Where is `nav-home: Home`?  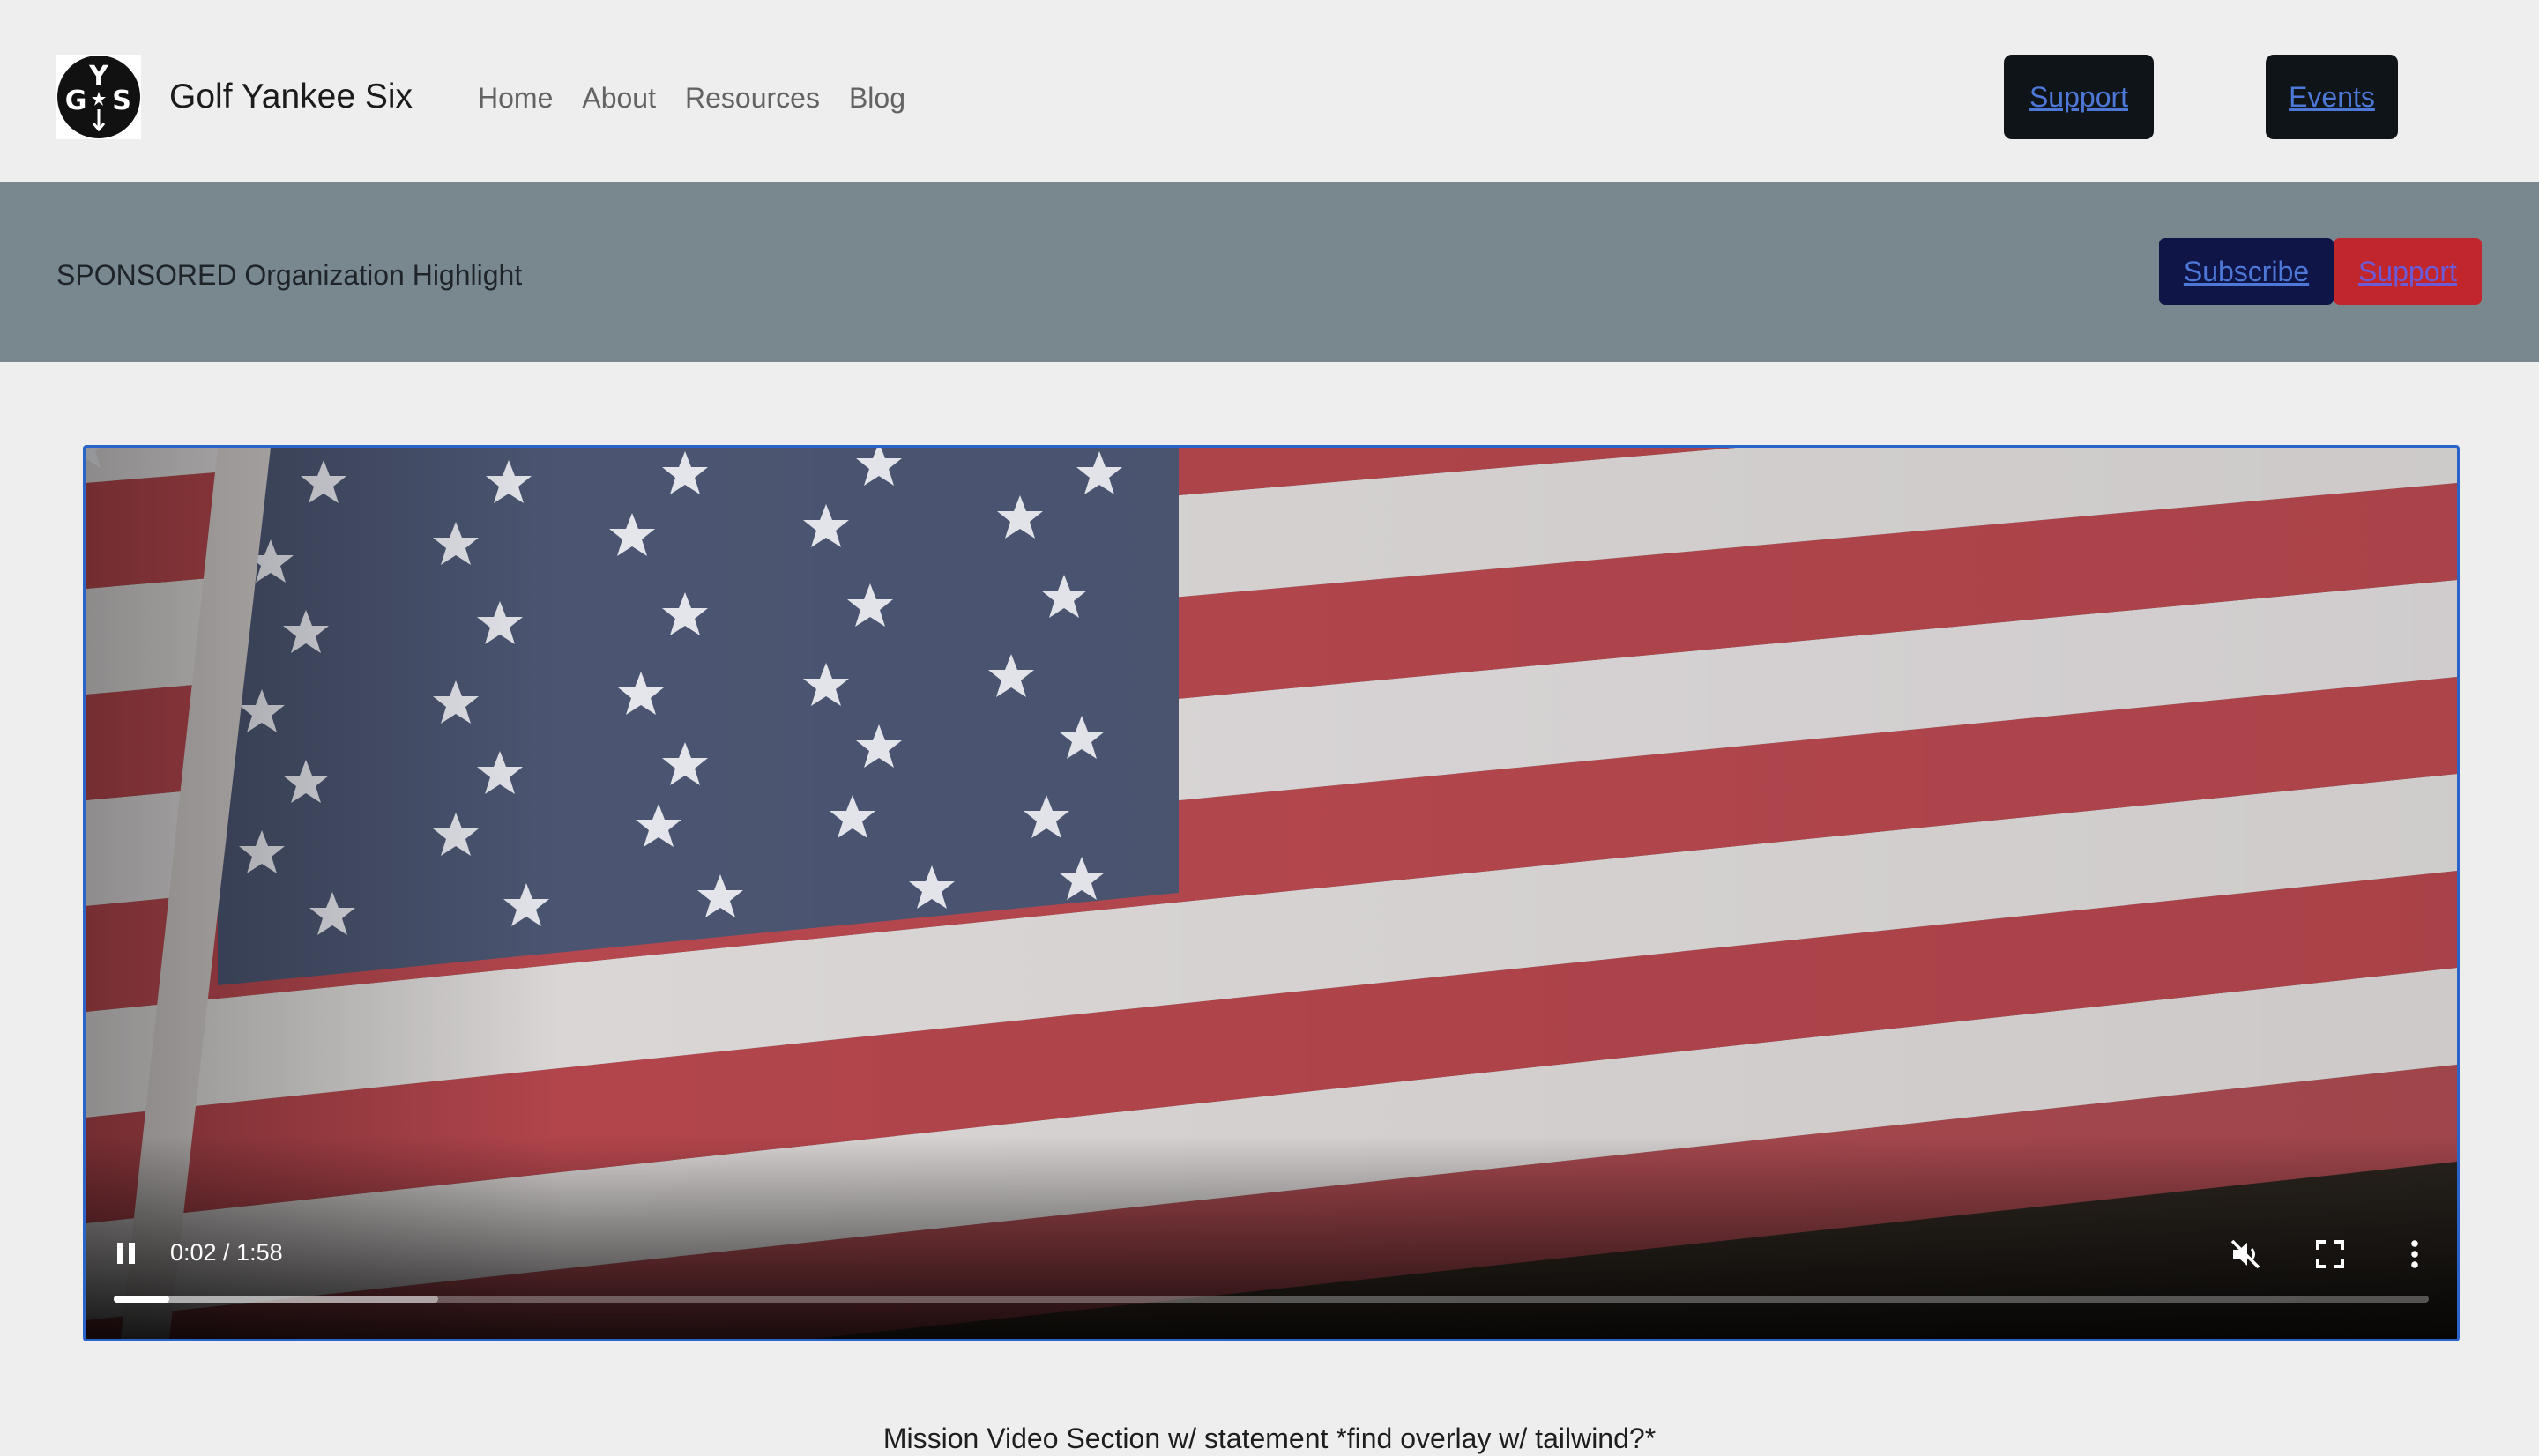 nav-home: Home is located at coordinates (515, 97).